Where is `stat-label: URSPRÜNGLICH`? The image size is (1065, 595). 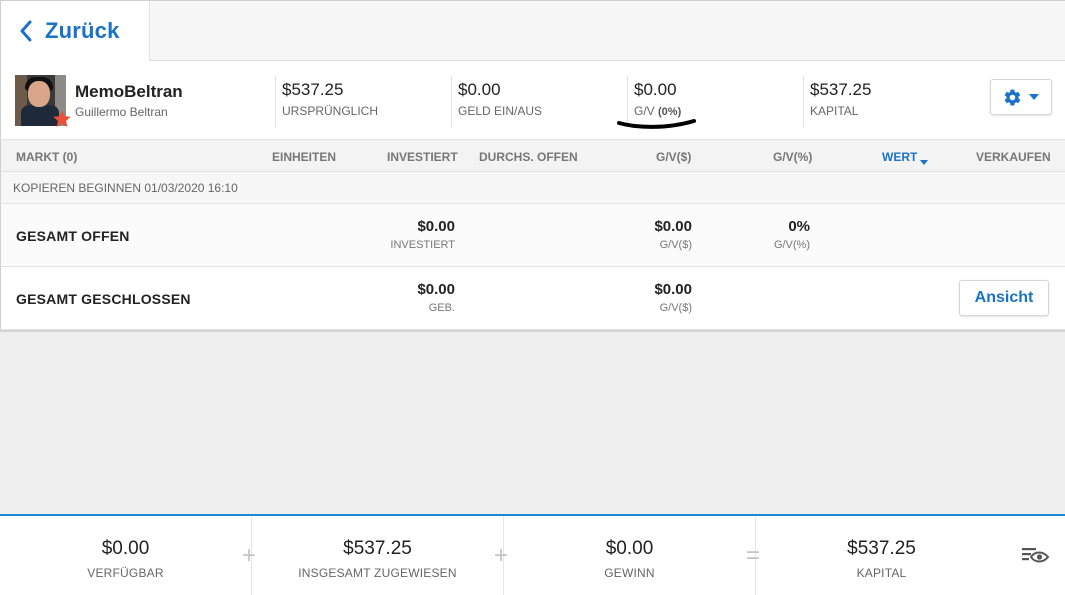
stat-label: URSPRÜNGLICH is located at coordinates (330, 111).